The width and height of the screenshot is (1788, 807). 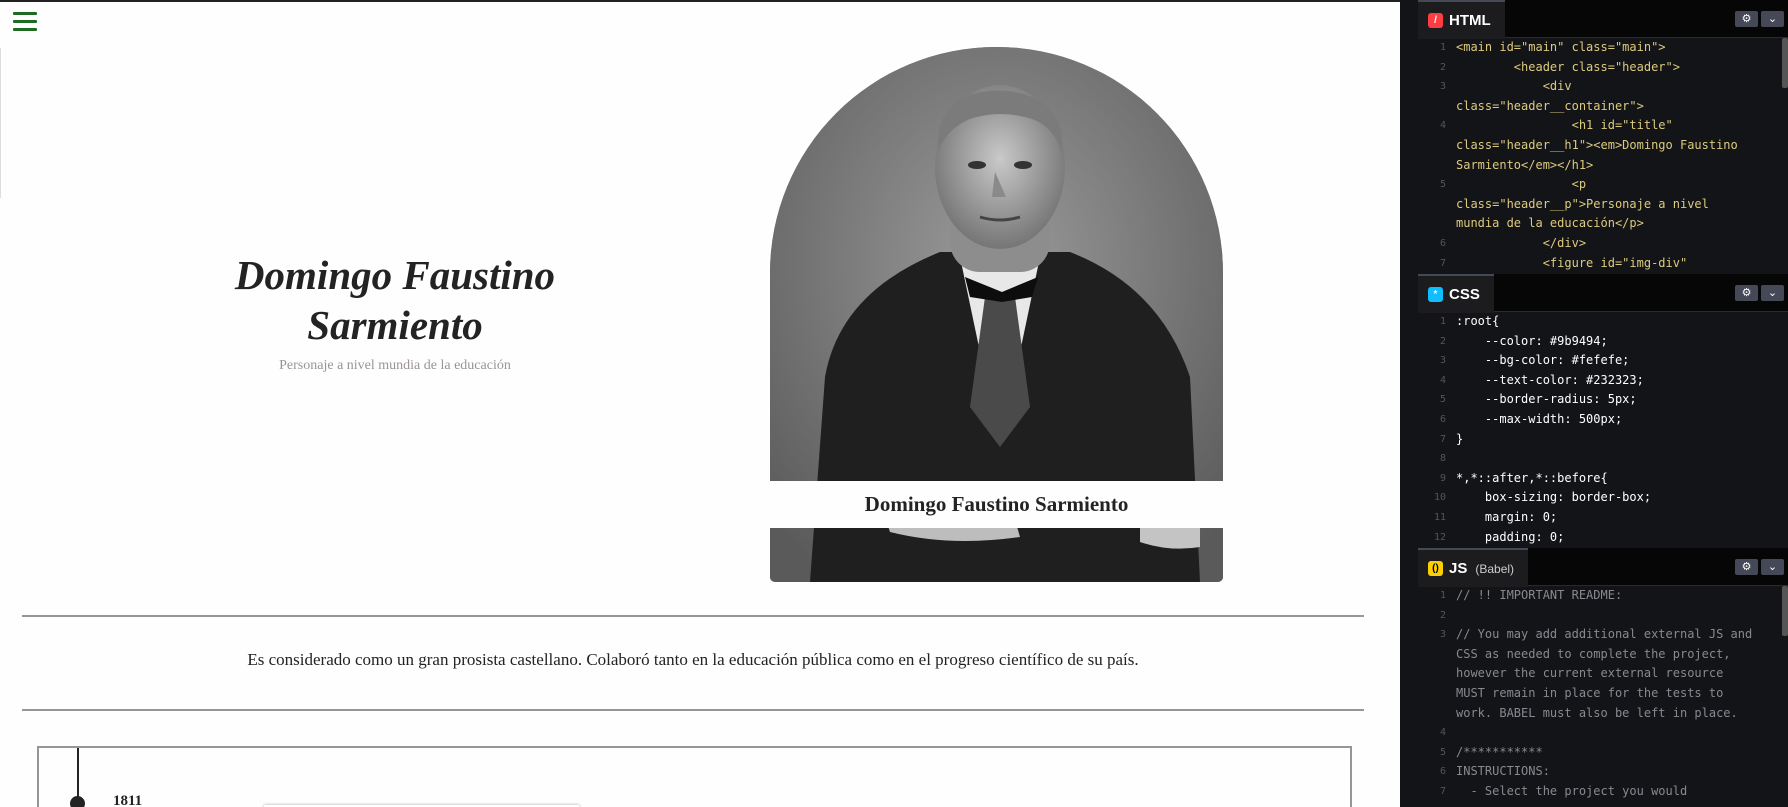 What do you see at coordinates (128, 800) in the screenshot?
I see `timeline-year: 1811` at bounding box center [128, 800].